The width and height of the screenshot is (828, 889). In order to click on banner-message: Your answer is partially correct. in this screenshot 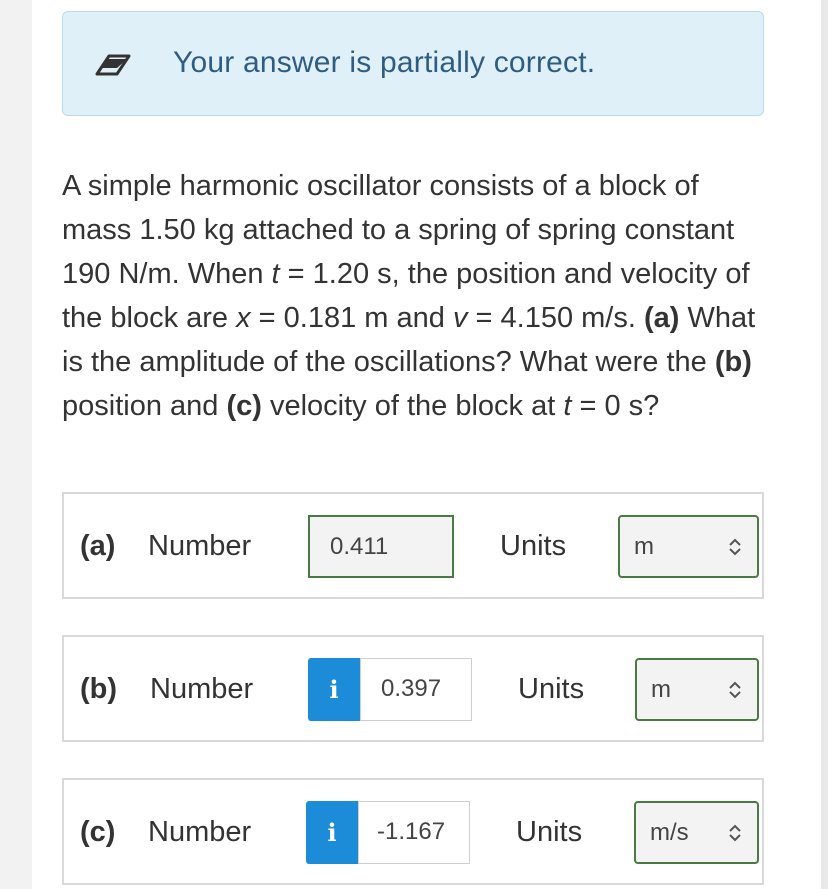, I will do `click(384, 62)`.